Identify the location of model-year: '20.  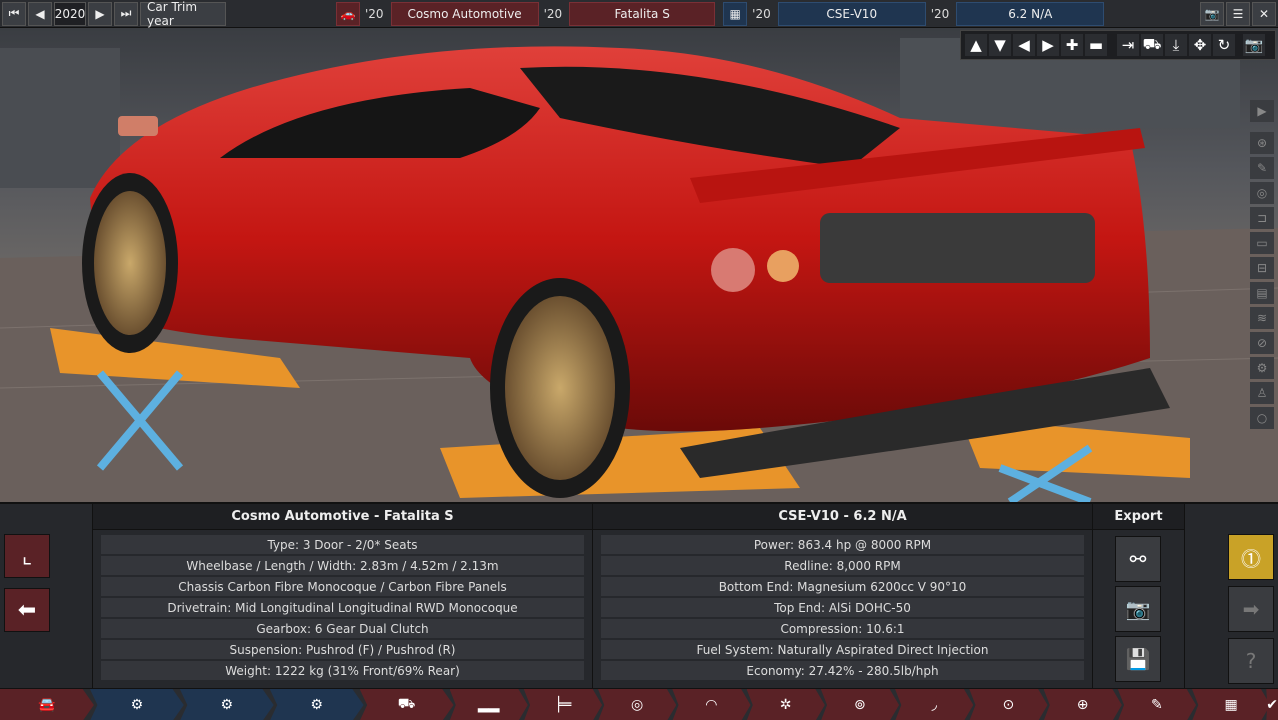
(374, 13).